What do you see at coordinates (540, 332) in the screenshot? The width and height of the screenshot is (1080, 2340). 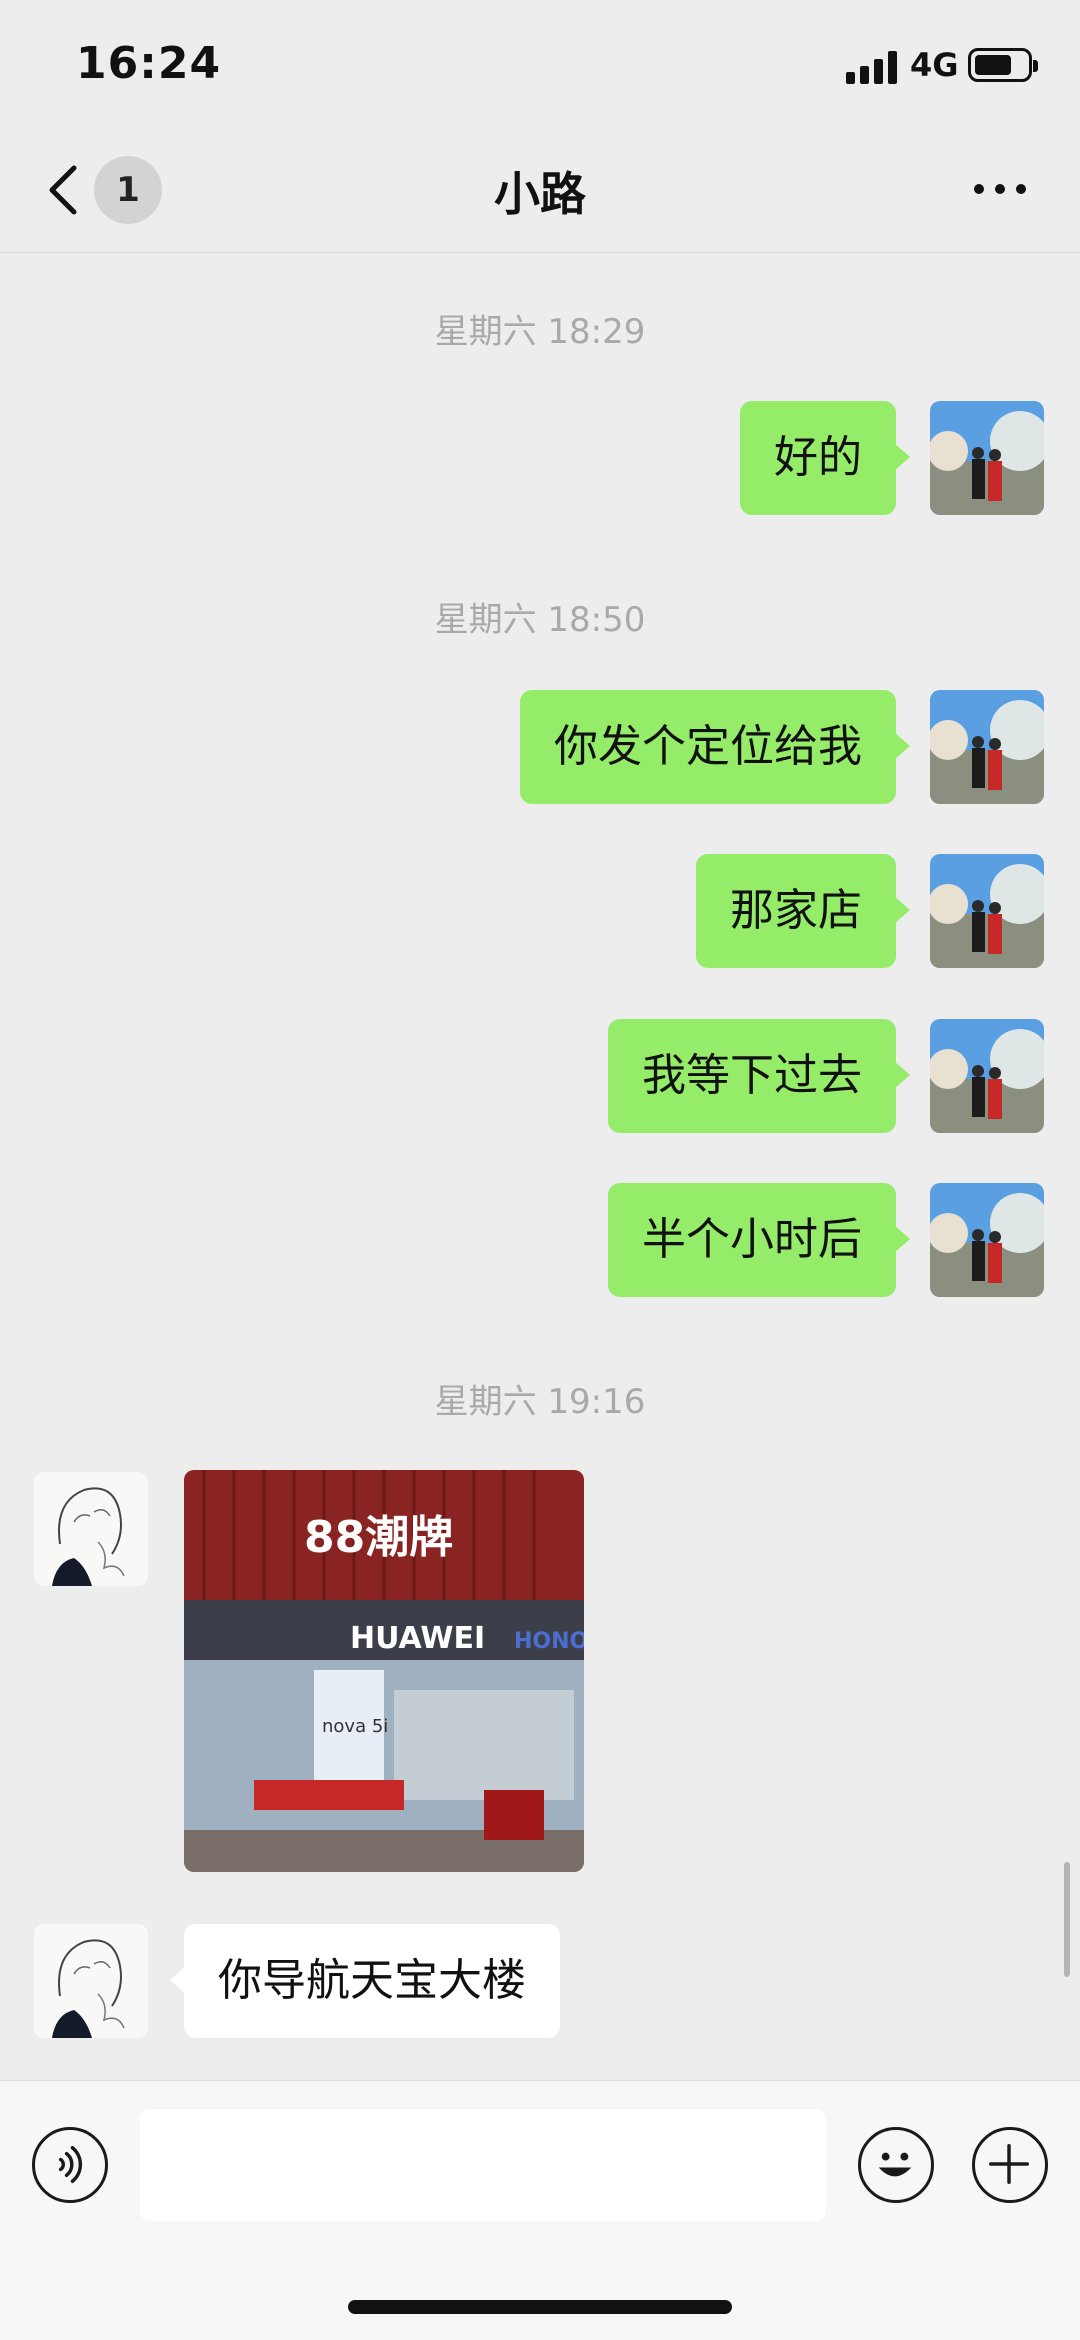 I see `timestamp: 星期六 18:29` at bounding box center [540, 332].